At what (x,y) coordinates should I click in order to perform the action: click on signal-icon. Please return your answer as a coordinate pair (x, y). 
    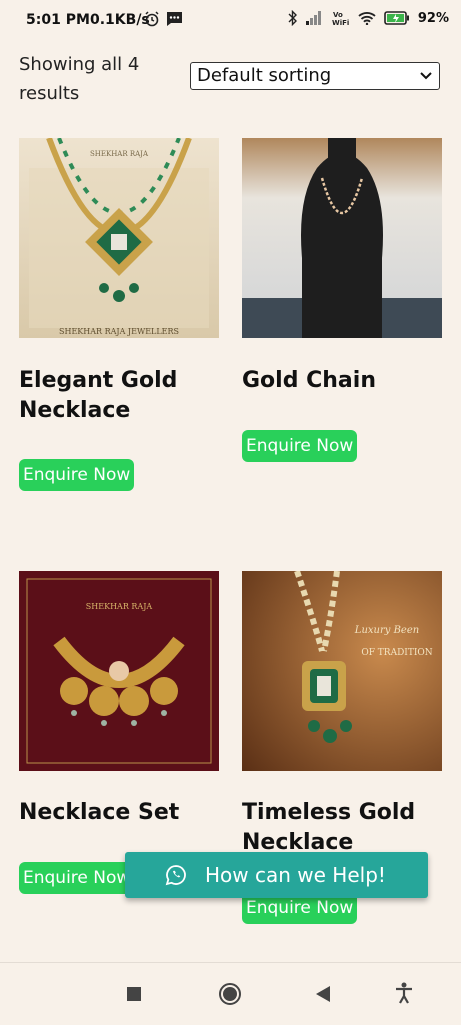
    Looking at the image, I should click on (313, 18).